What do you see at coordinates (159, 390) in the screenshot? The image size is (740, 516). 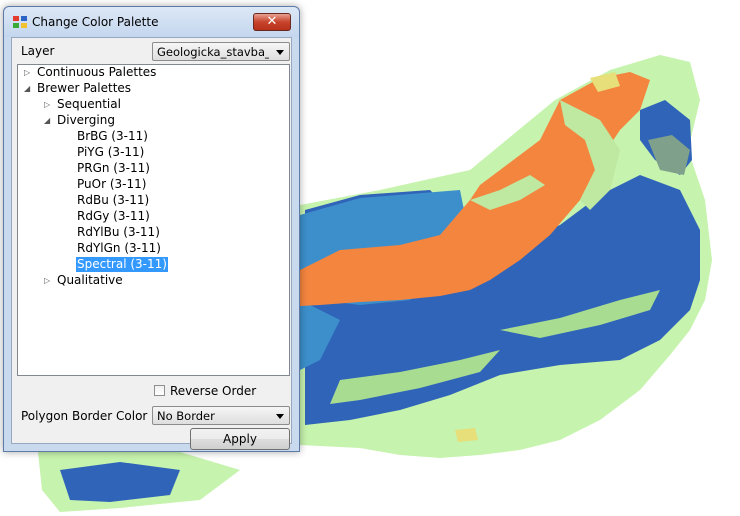 I see `reverse-order-checkbox` at bounding box center [159, 390].